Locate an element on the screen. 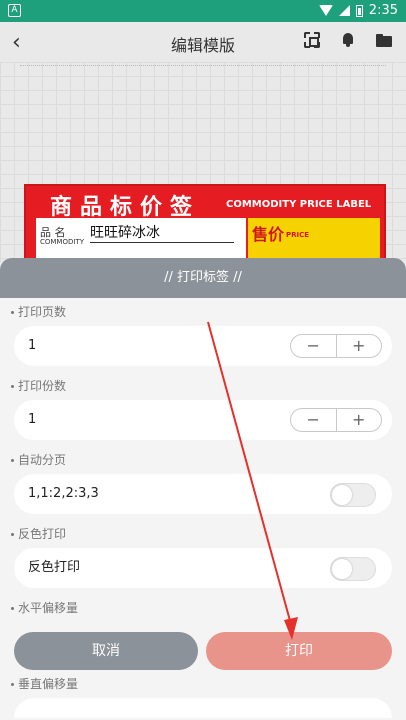  arrow-line is located at coordinates (250, 475).